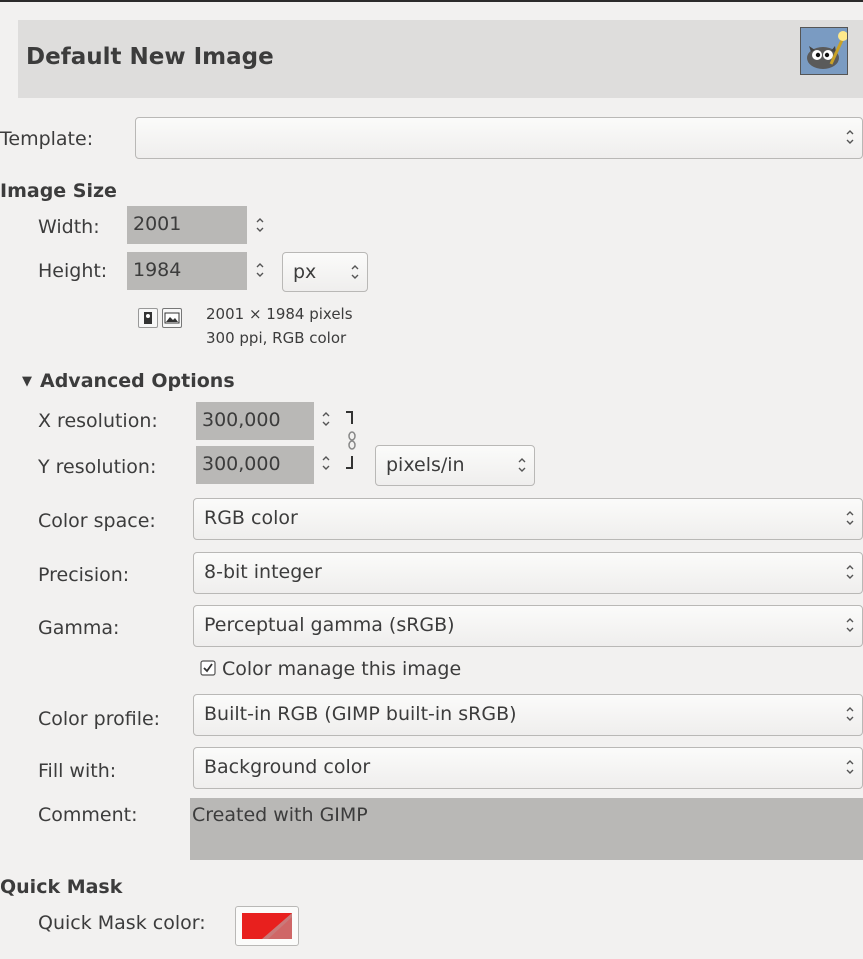 This screenshot has width=863, height=959. What do you see at coordinates (528, 573) in the screenshot?
I see `precision-combo: 8-bit integer` at bounding box center [528, 573].